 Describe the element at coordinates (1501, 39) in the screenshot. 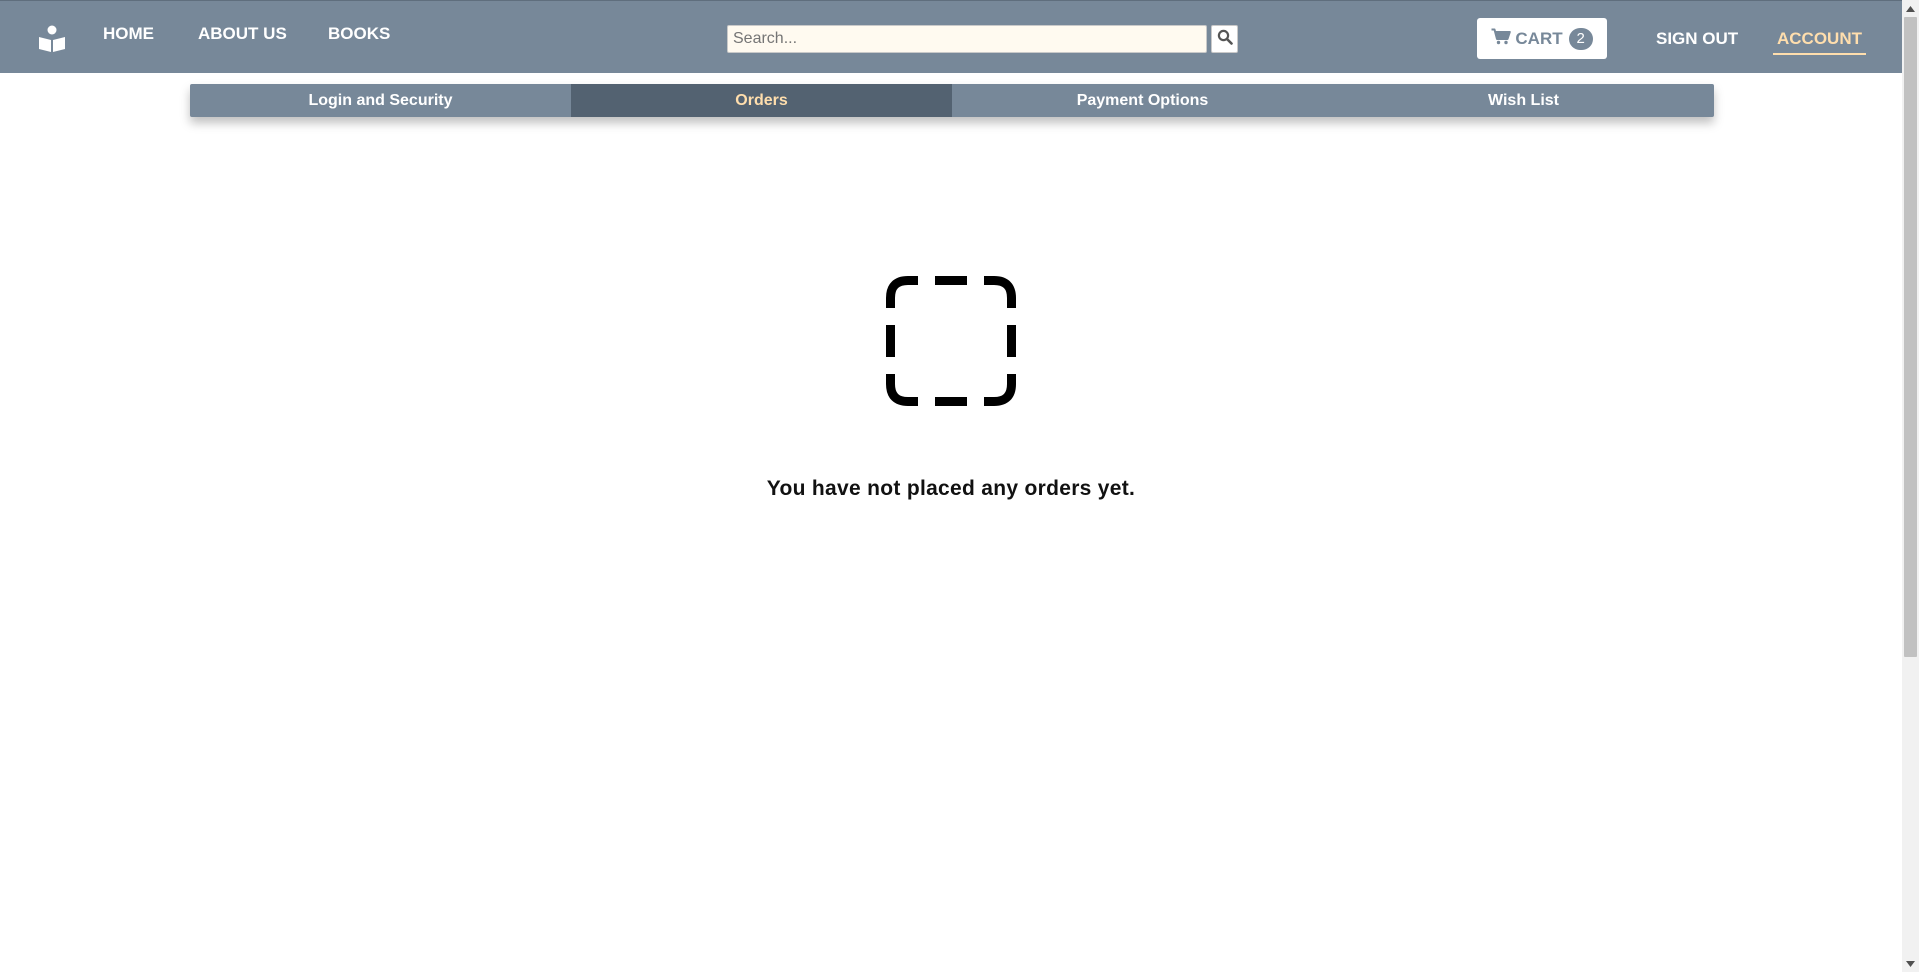

I see `shopping-cart-icon` at that location.